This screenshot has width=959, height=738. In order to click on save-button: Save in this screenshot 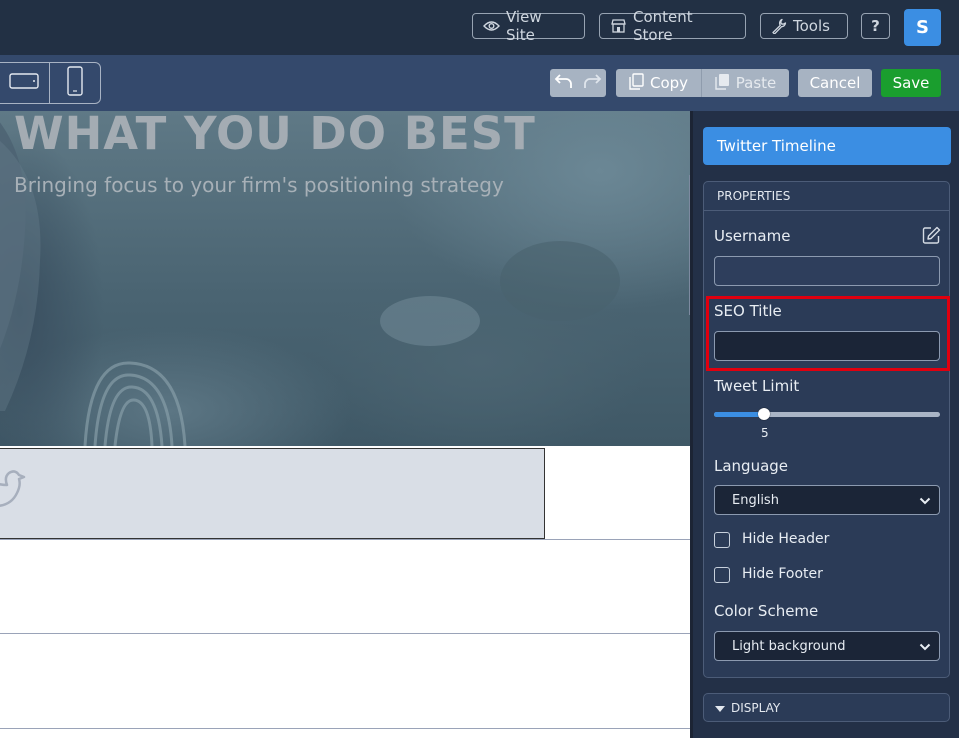, I will do `click(911, 83)`.